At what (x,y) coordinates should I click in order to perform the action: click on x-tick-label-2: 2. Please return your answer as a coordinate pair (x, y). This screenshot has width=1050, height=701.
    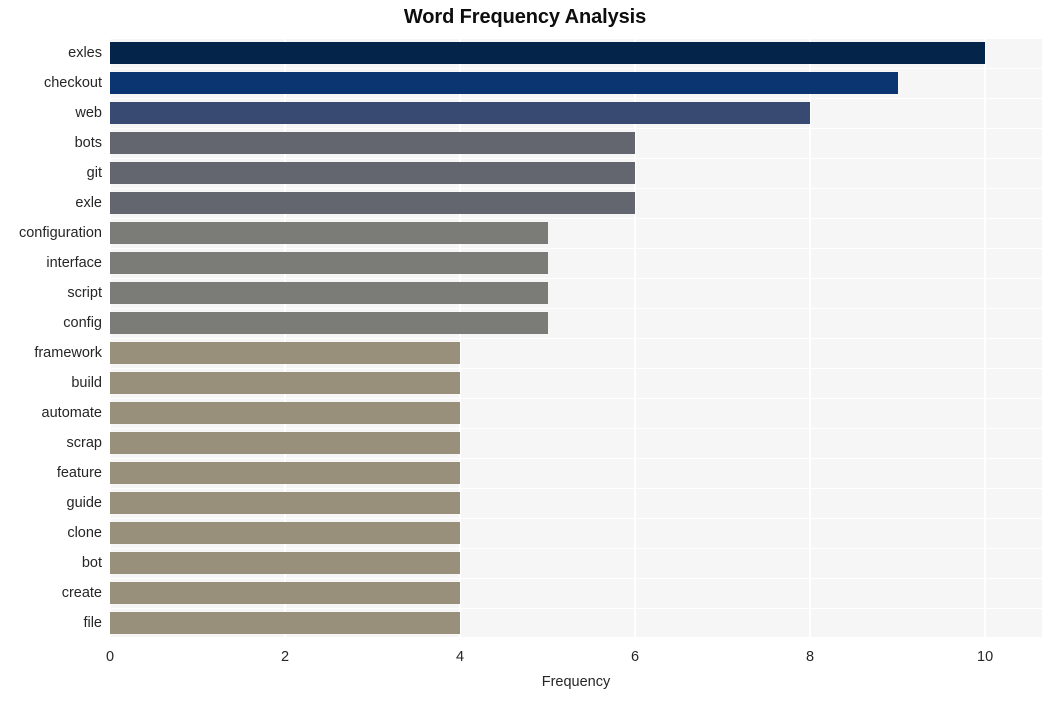
    Looking at the image, I should click on (285, 657).